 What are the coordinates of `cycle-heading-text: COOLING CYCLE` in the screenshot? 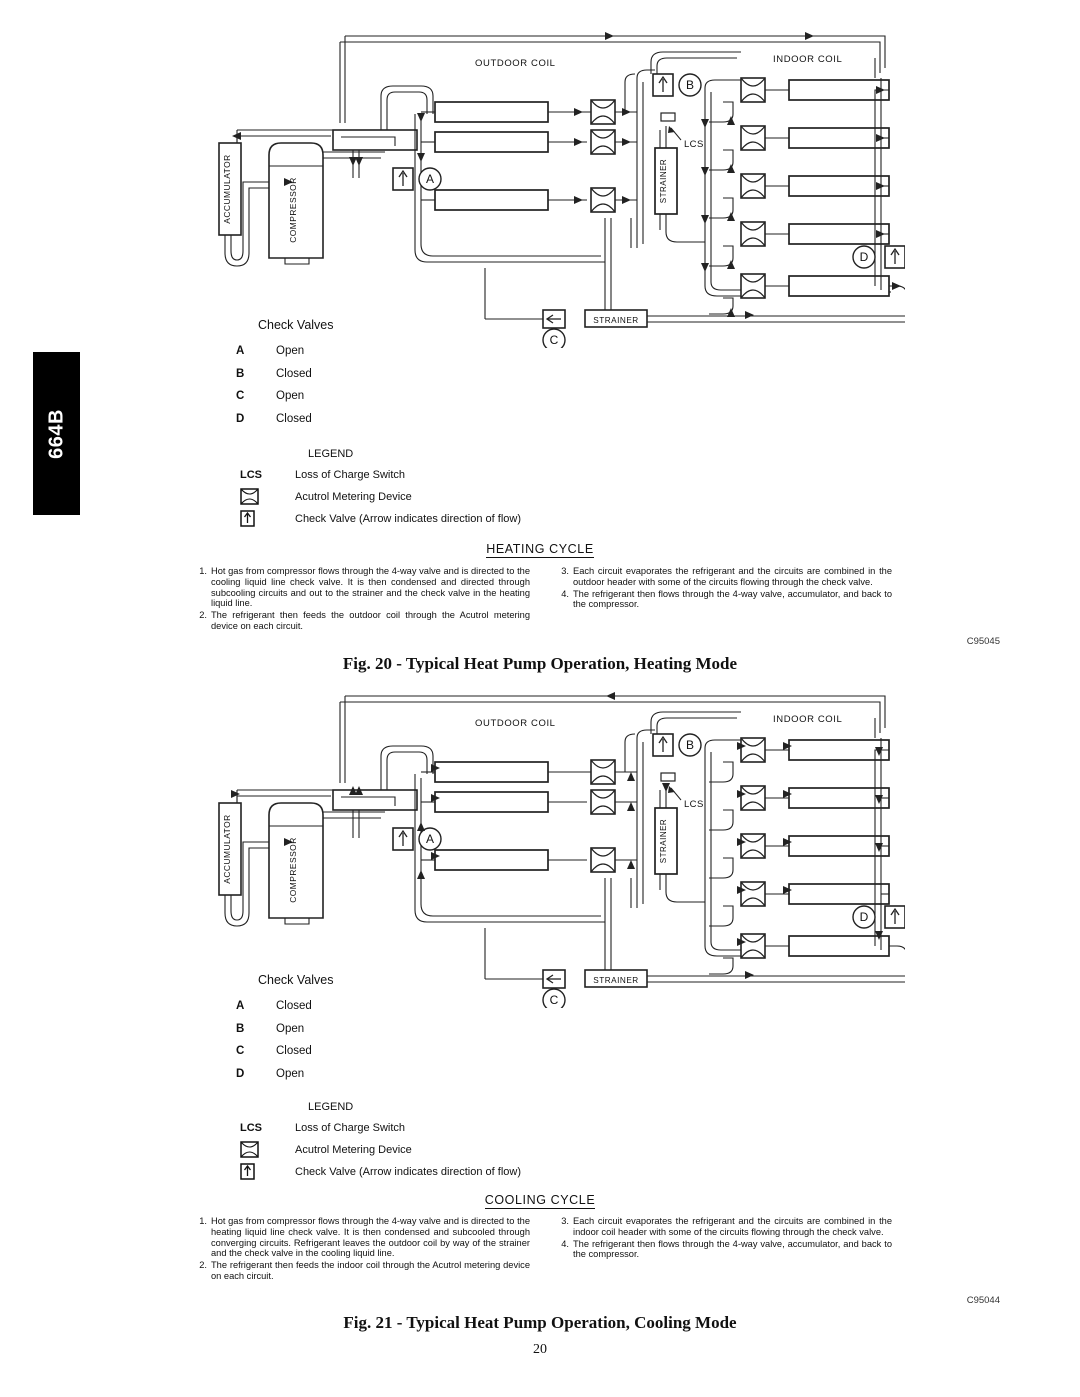 It's located at (540, 1201).